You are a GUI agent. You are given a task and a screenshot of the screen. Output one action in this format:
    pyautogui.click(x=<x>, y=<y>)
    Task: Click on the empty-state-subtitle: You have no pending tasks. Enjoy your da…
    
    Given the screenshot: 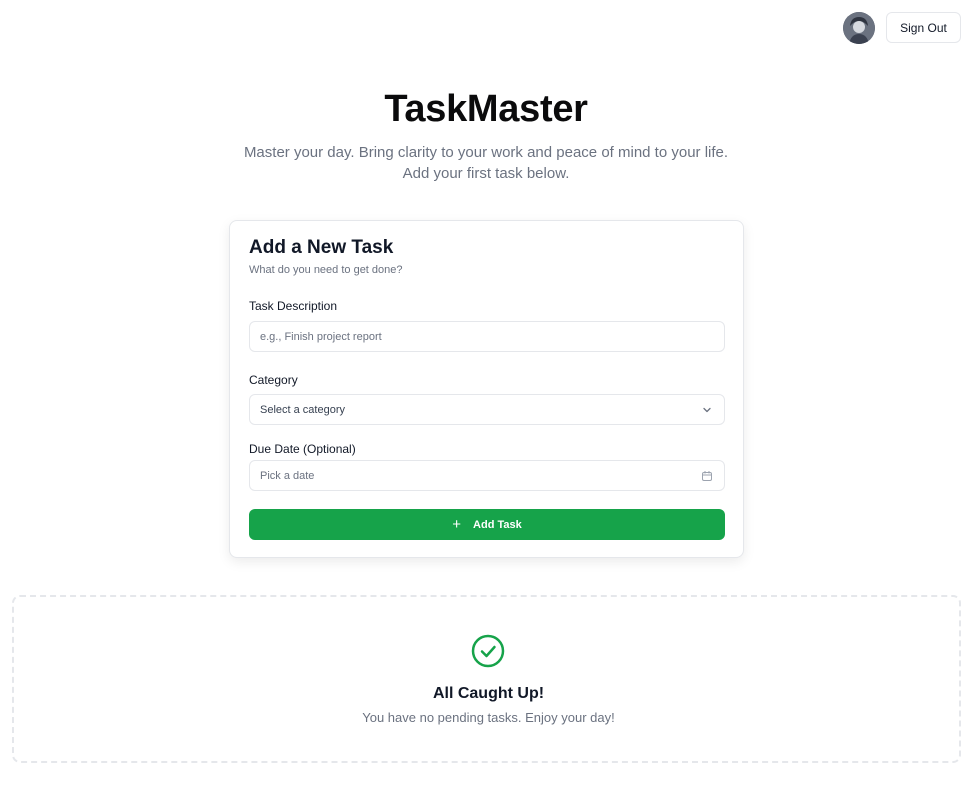 What is the action you would take?
    pyautogui.click(x=488, y=717)
    